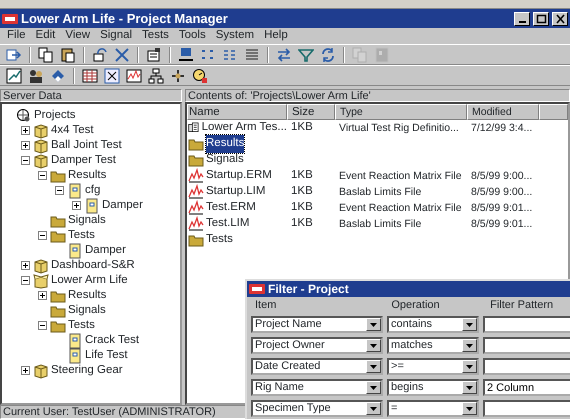 Image resolution: width=570 pixels, height=419 pixels. What do you see at coordinates (503, 112) in the screenshot?
I see `column-header: Modified` at bounding box center [503, 112].